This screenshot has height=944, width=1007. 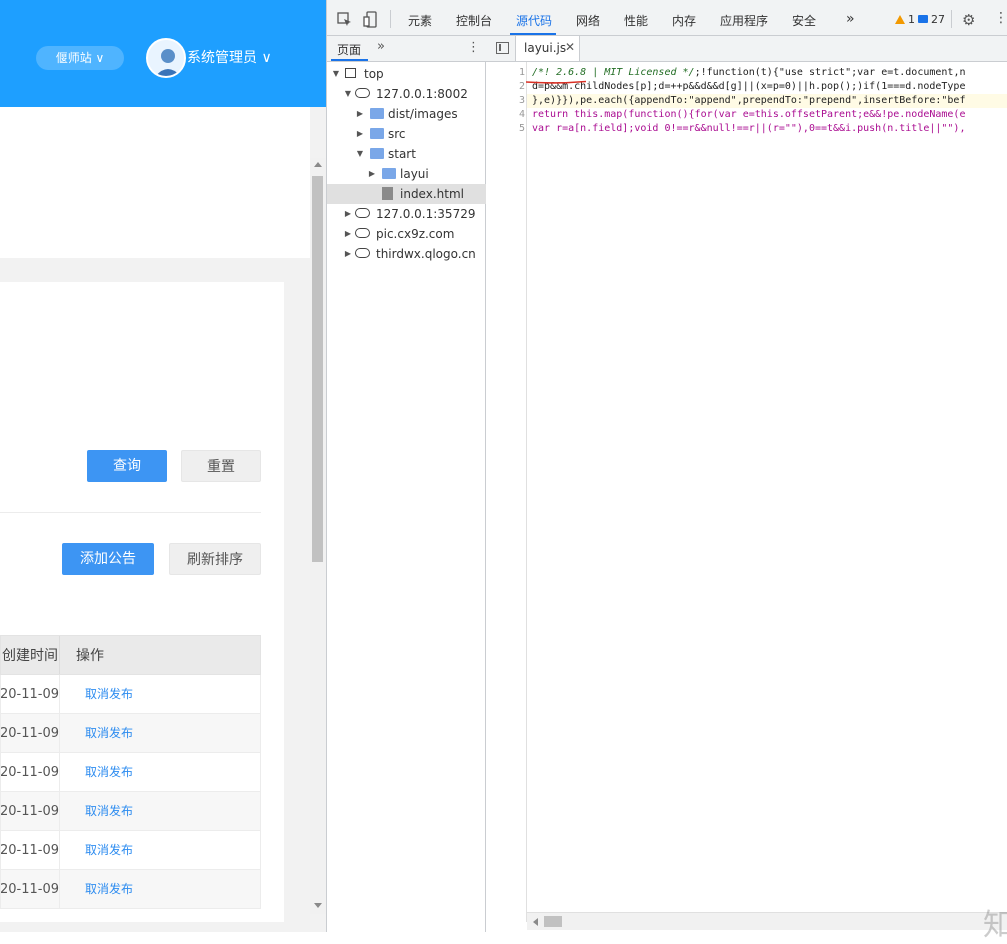 I want to click on tree-item-label: pic.cx9z.com, so click(x=415, y=234).